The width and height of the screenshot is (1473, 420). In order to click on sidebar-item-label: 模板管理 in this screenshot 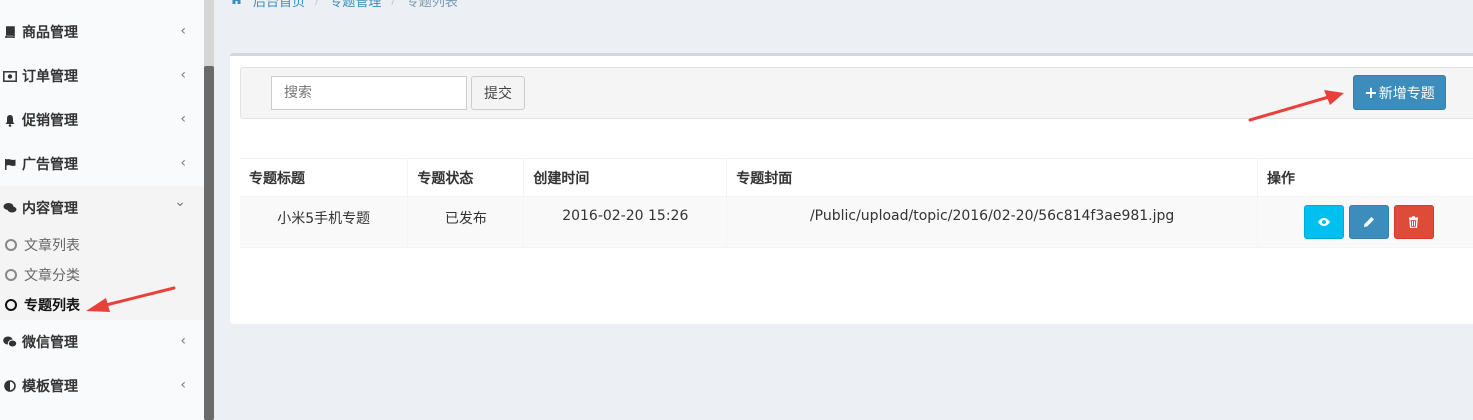, I will do `click(50, 387)`.